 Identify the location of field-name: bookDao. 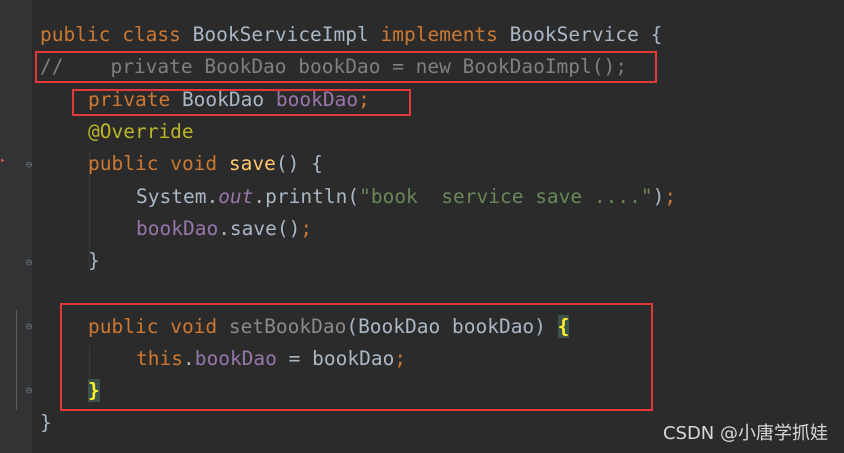
(177, 228).